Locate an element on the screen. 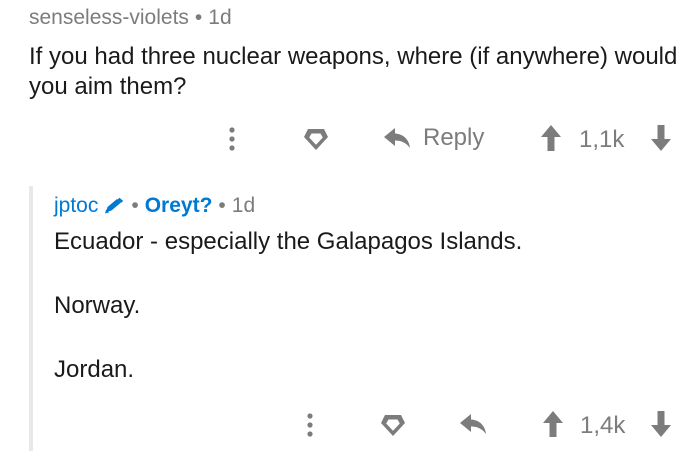 The height and width of the screenshot is (451, 700). reply-author: jptoc is located at coordinates (76, 206).